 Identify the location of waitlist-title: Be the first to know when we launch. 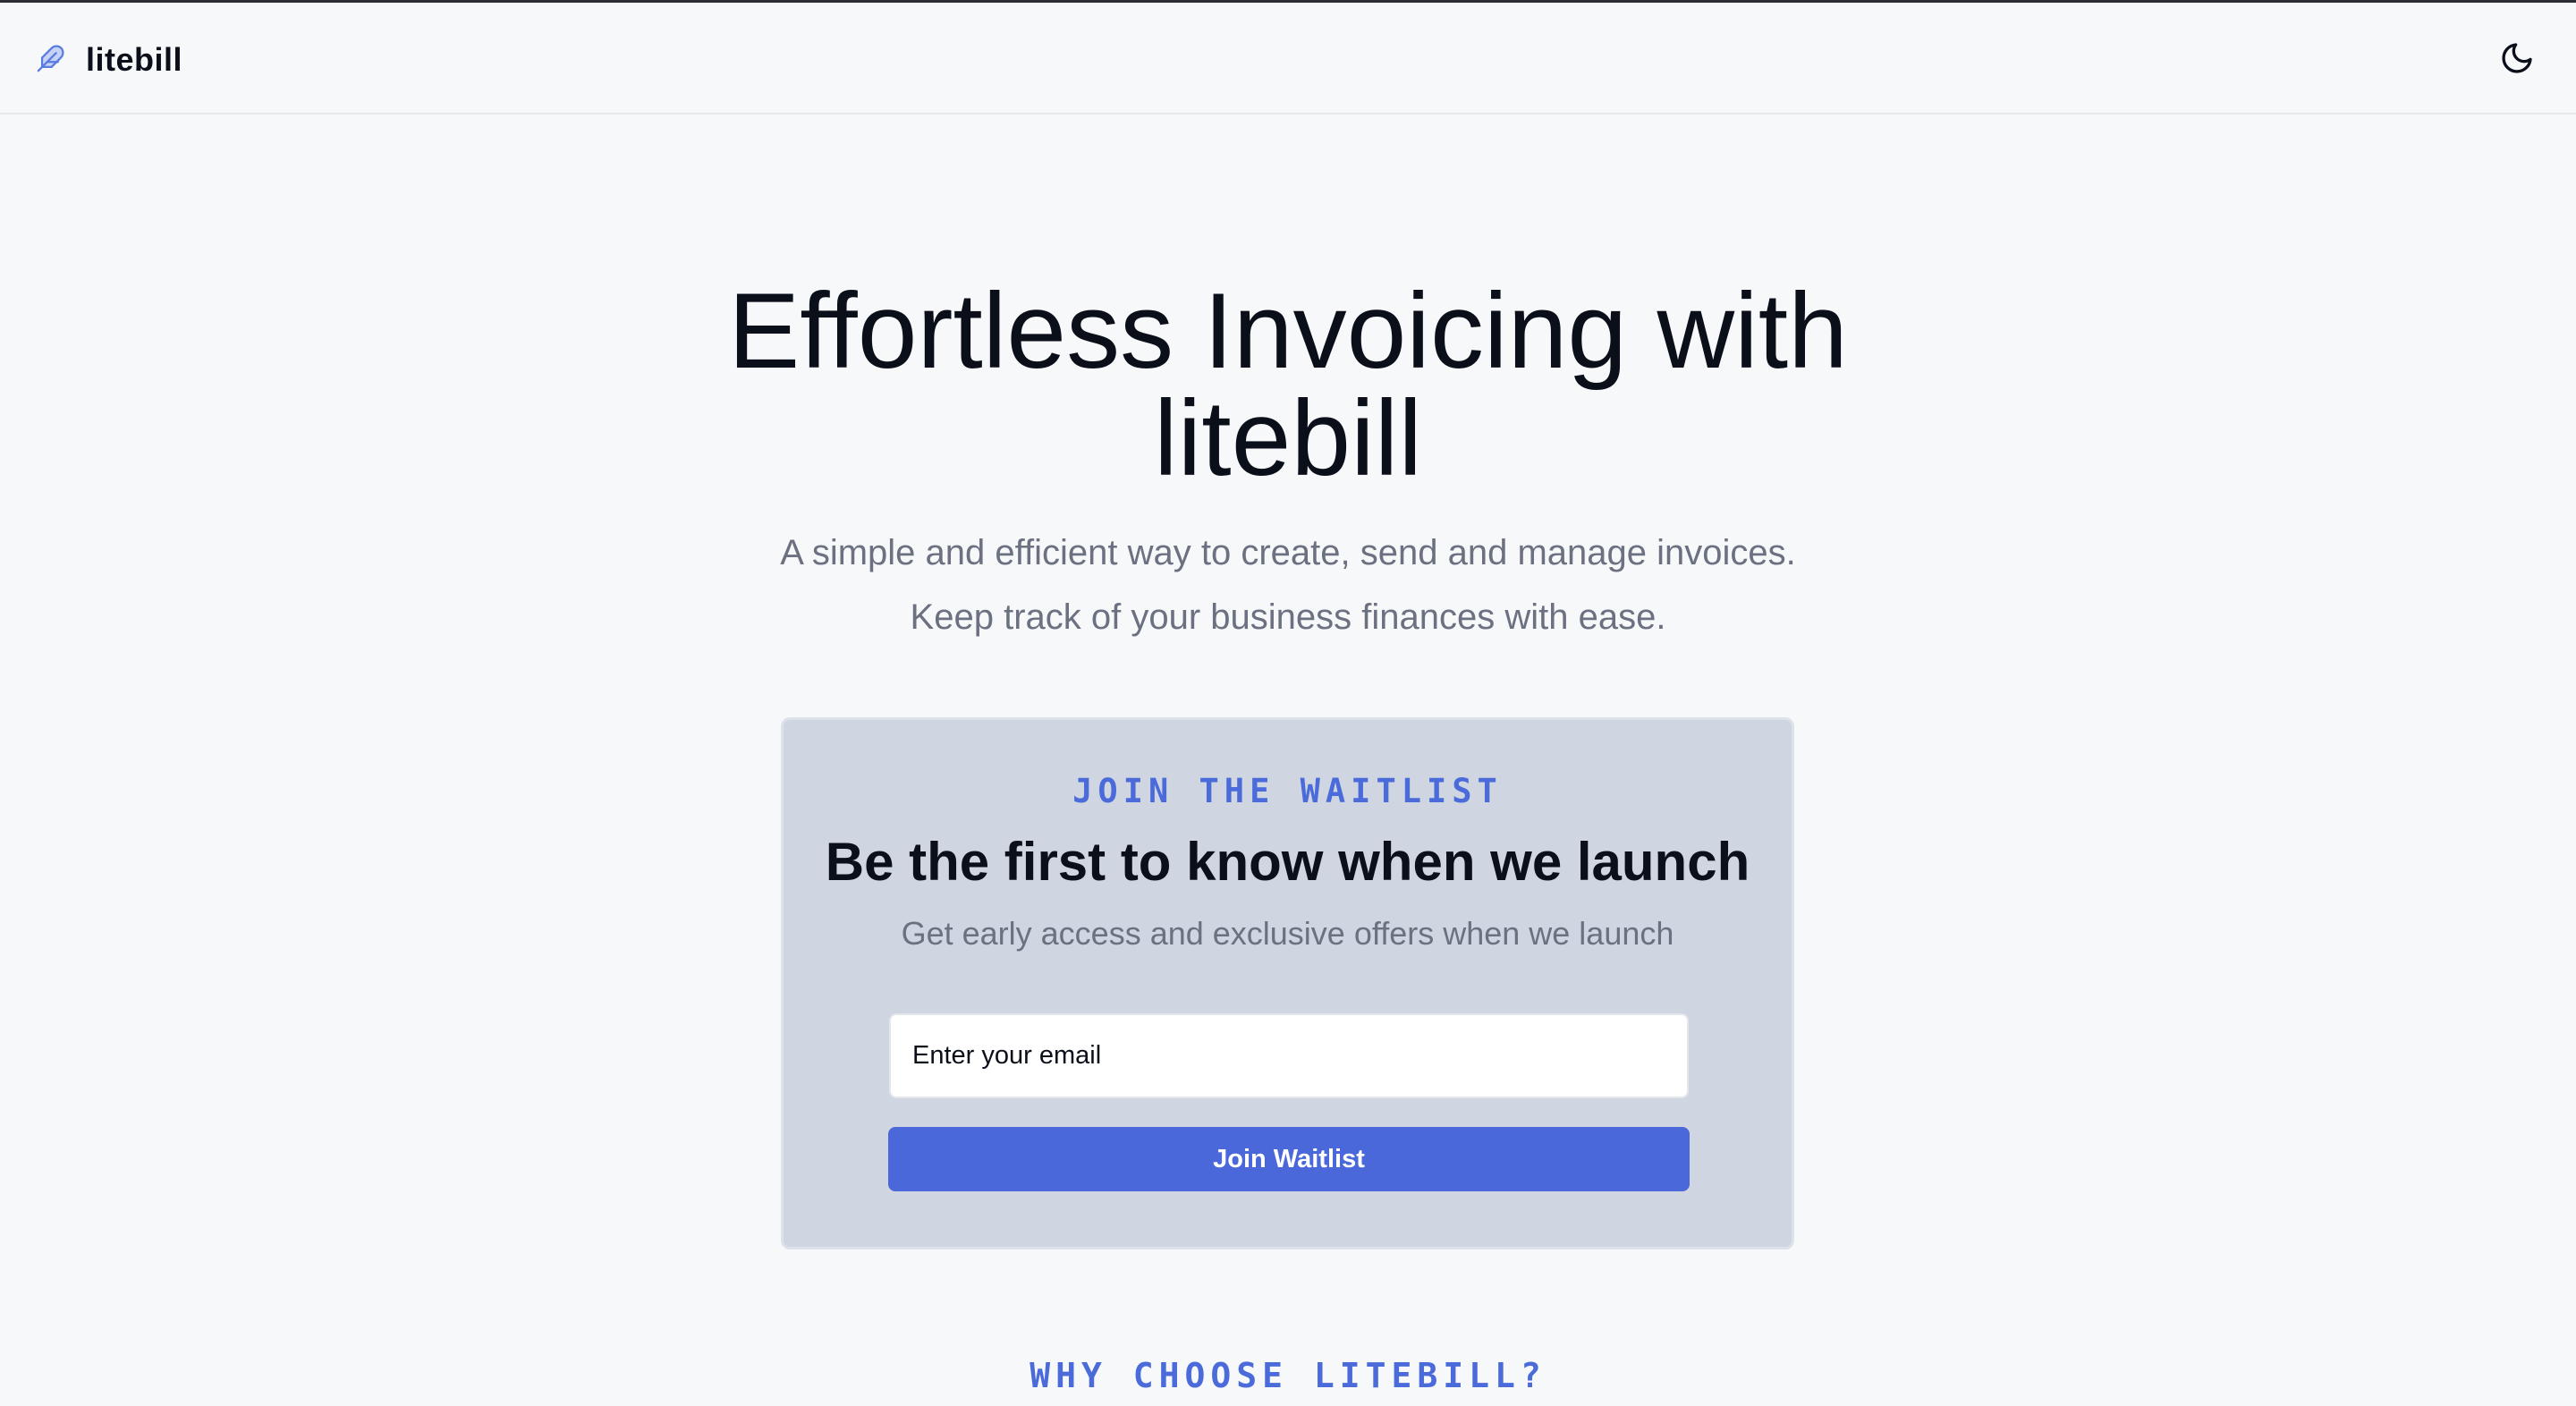
(1287, 862).